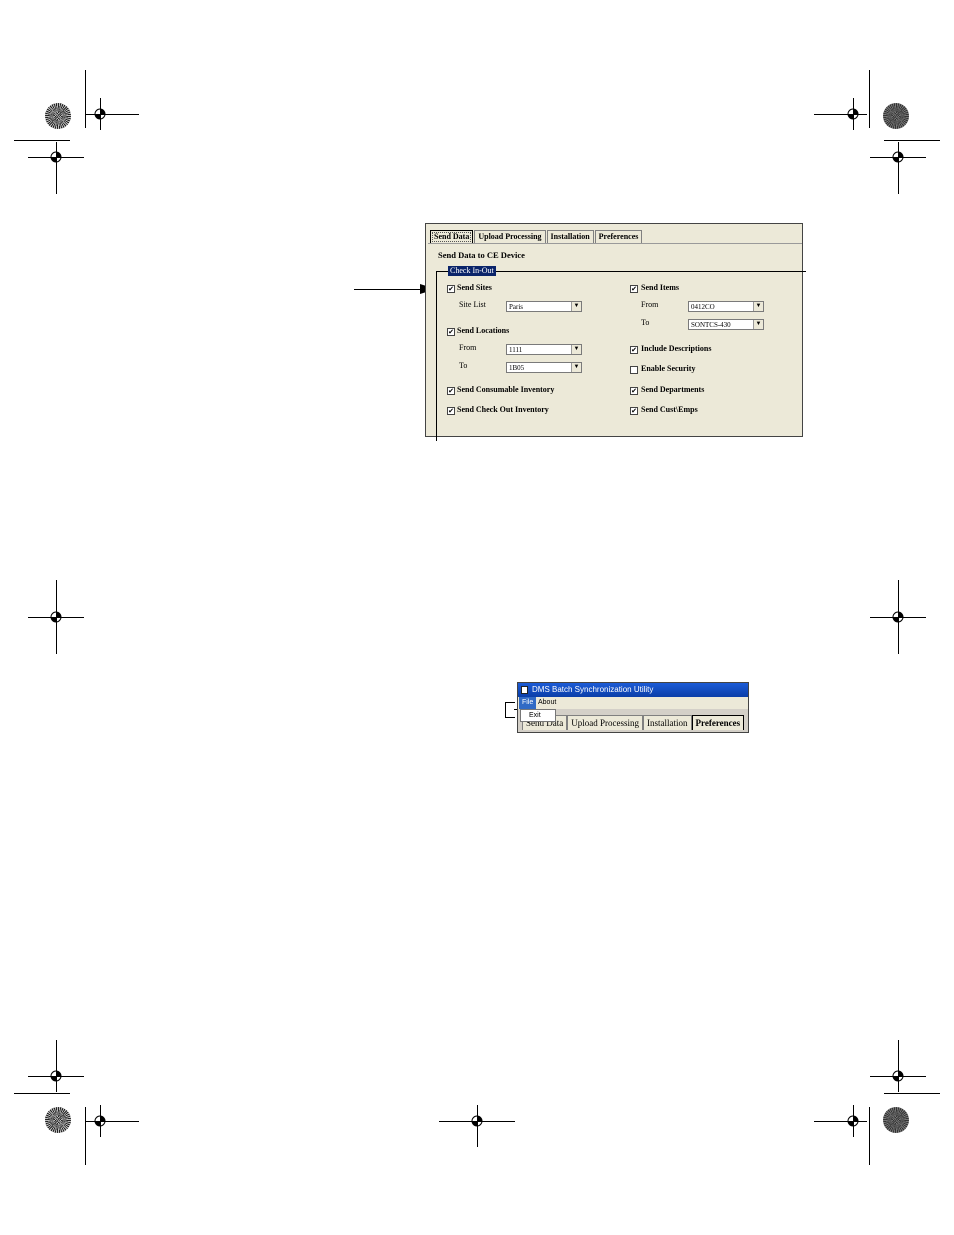  Describe the element at coordinates (634, 370) in the screenshot. I see `enable-security-checkbox` at that location.